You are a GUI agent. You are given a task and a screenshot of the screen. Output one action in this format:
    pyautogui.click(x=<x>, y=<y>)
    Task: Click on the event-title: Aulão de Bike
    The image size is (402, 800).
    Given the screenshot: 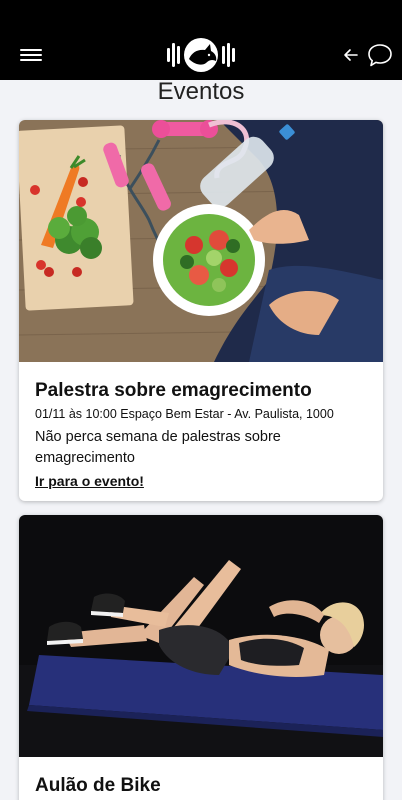 What is the action you would take?
    pyautogui.click(x=98, y=785)
    